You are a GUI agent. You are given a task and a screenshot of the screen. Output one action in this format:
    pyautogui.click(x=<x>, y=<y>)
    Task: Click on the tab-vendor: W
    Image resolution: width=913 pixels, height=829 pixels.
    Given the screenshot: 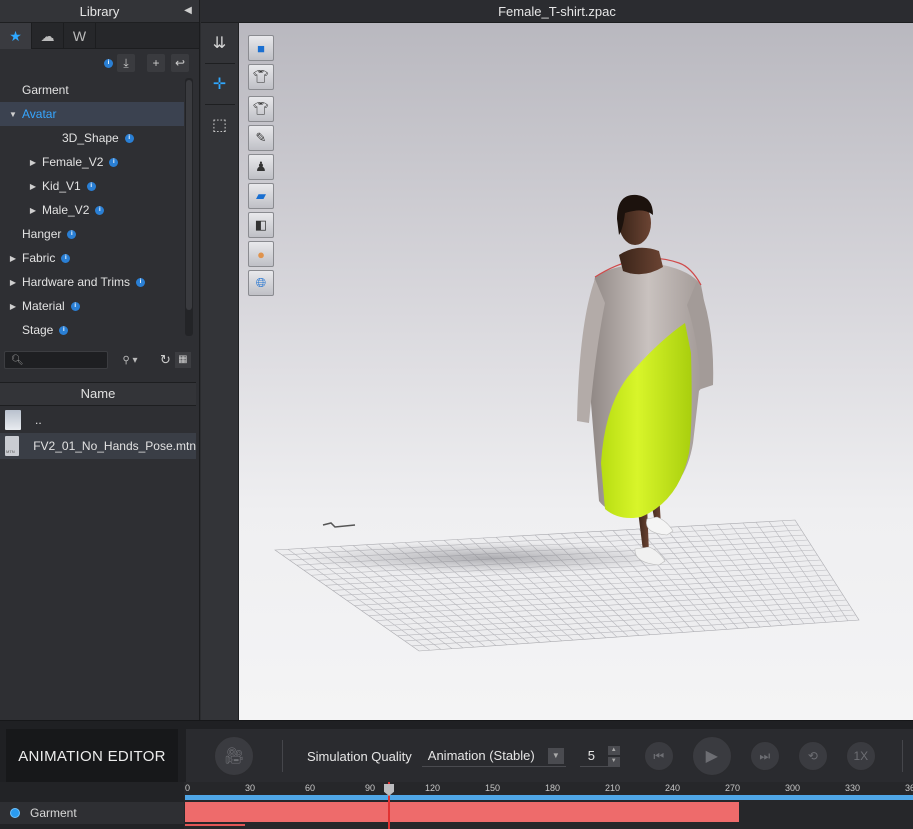 What is the action you would take?
    pyautogui.click(x=80, y=36)
    